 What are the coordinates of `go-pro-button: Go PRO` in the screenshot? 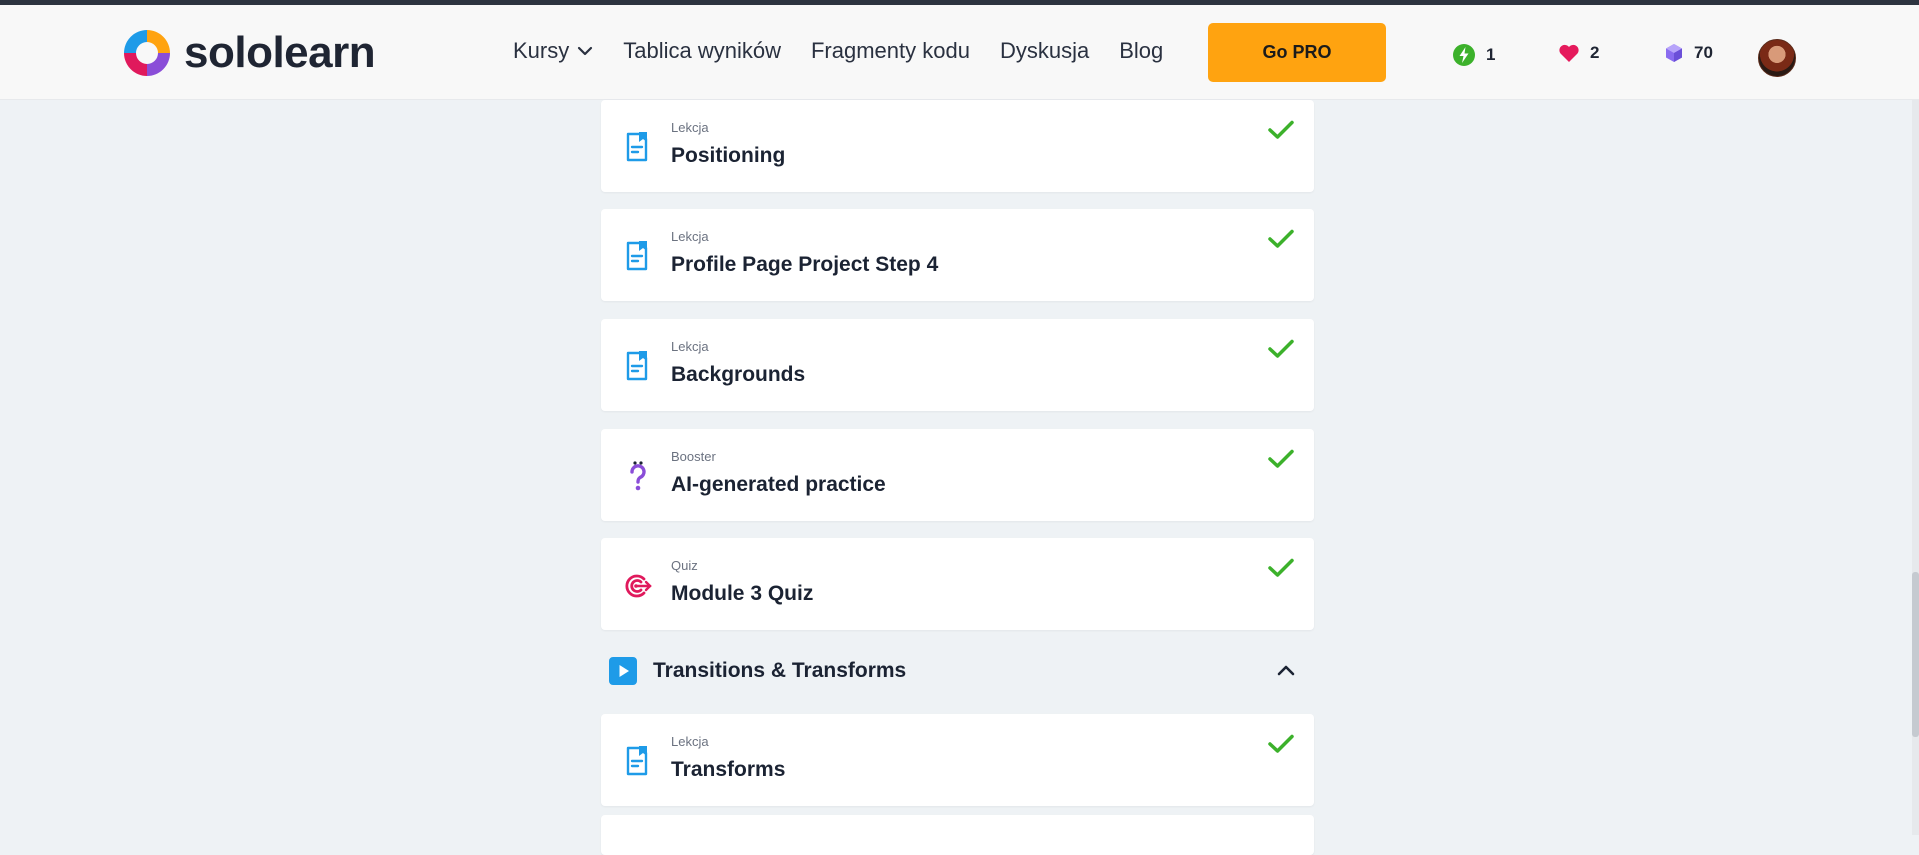 It's located at (1297, 52).